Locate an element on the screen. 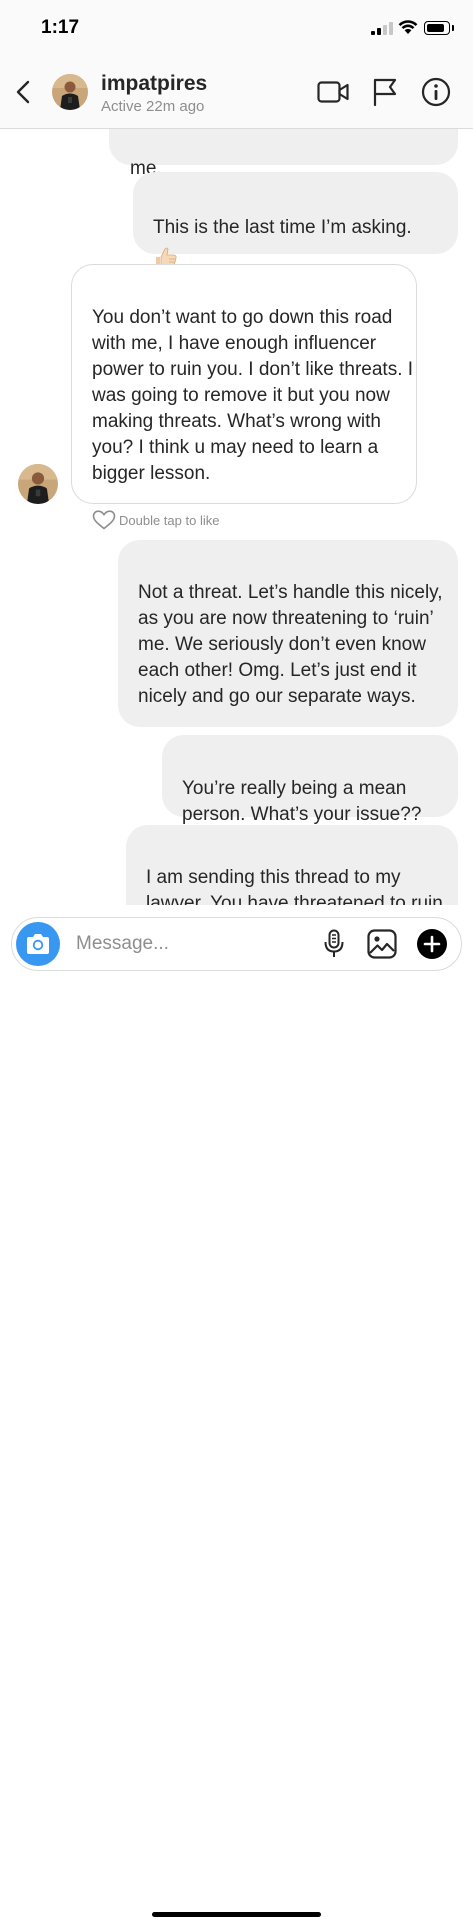  chevron-left-icon is located at coordinates (23, 92).